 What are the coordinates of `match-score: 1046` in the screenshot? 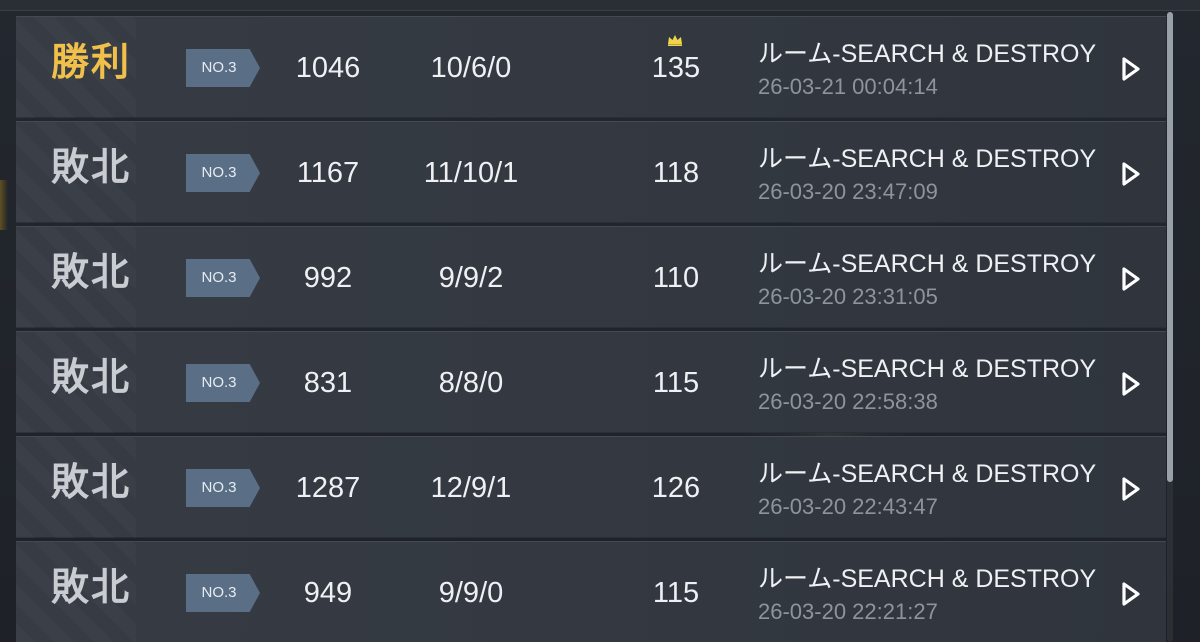 It's located at (328, 68).